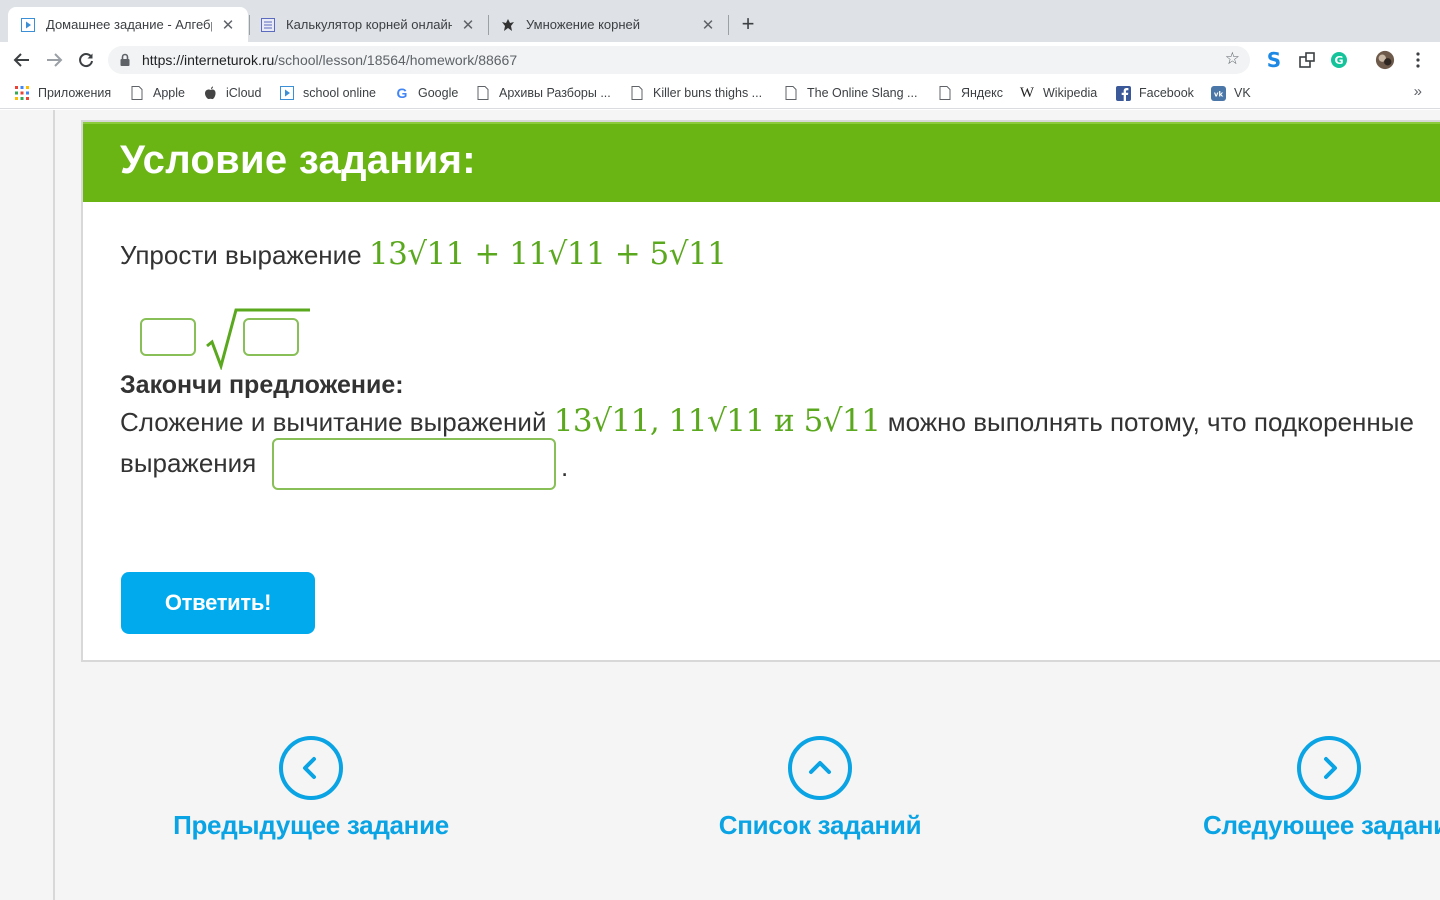  I want to click on eagle-icon, so click(508, 25).